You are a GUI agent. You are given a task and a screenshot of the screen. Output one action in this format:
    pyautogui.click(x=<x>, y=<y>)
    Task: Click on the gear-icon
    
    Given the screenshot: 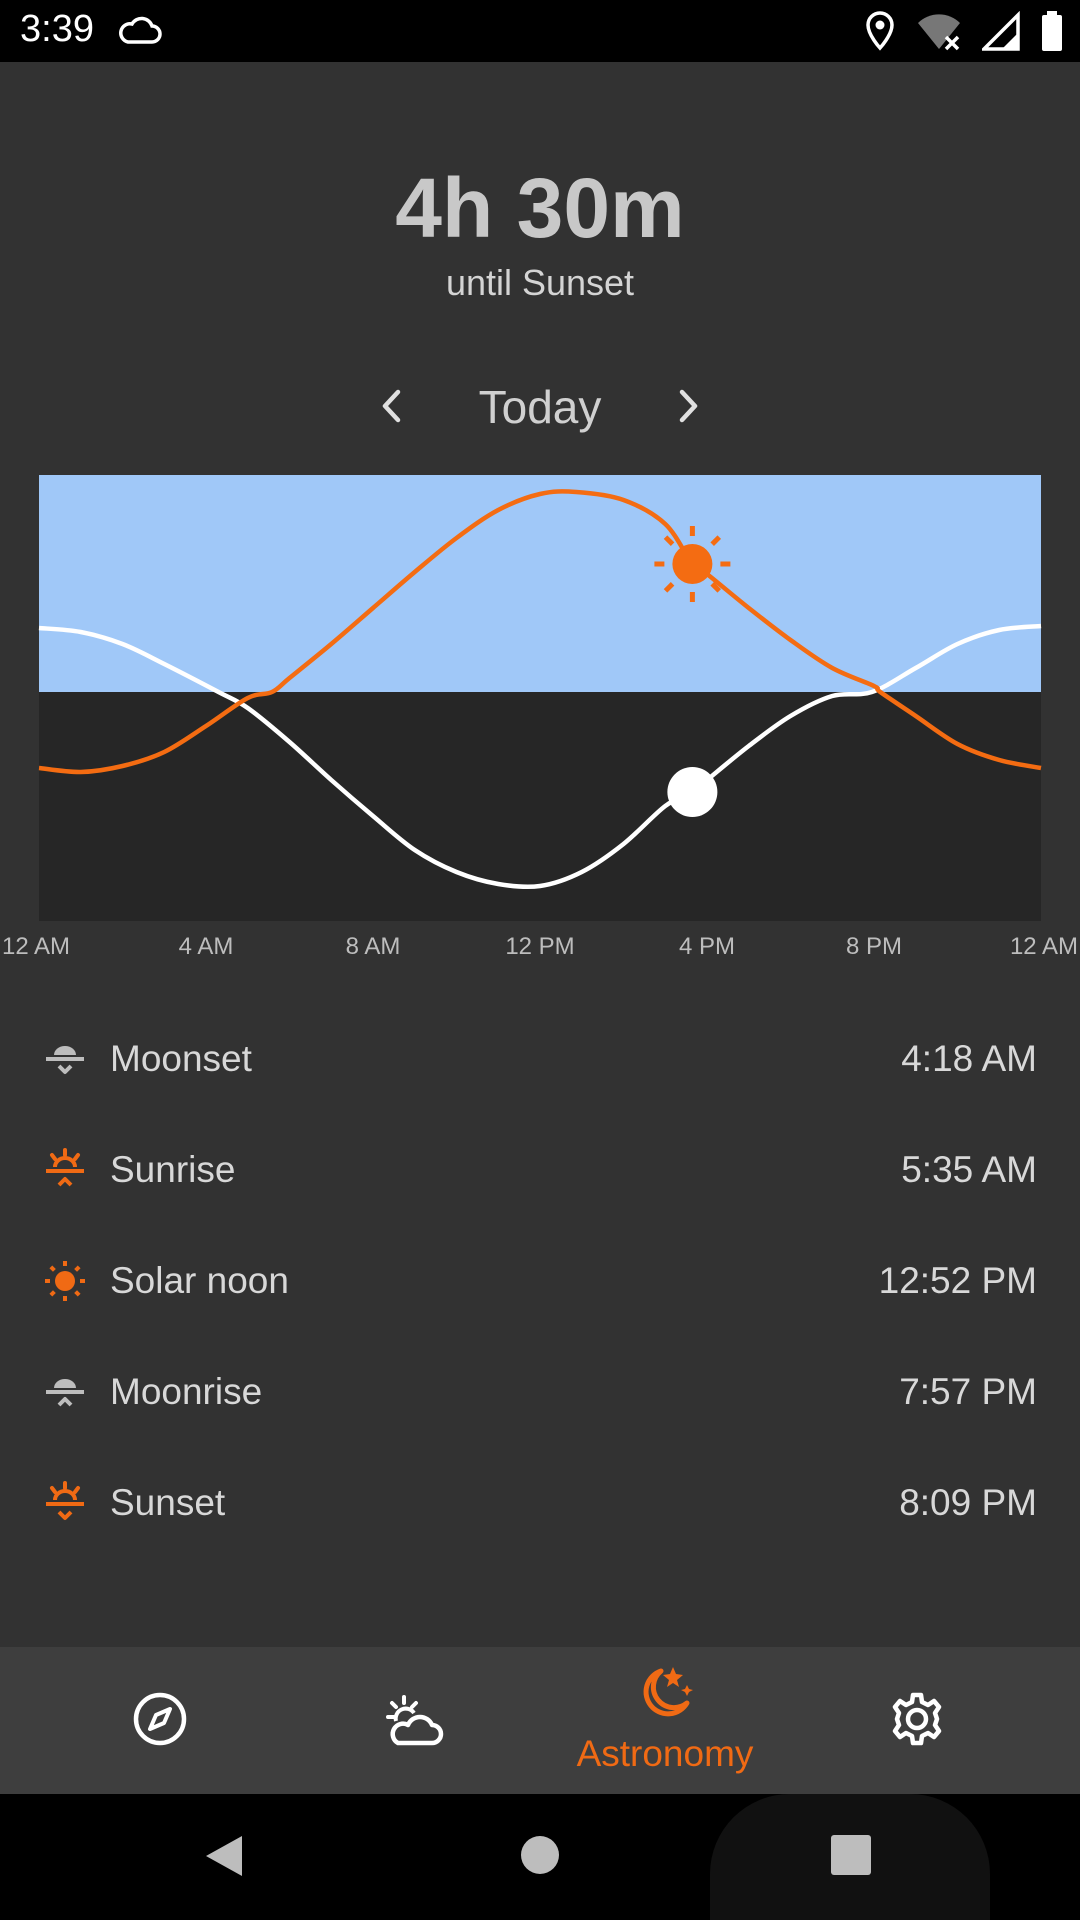 What is the action you would take?
    pyautogui.click(x=917, y=1719)
    